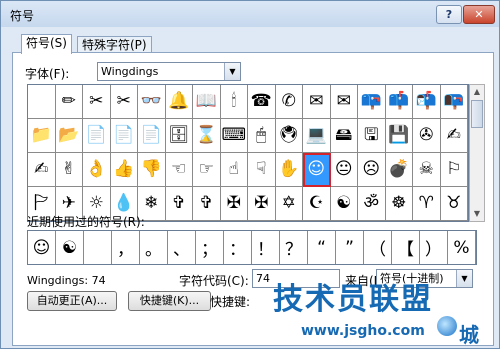 The width and height of the screenshot is (500, 349). Describe the element at coordinates (372, 204) in the screenshot. I see `symbol-cell: ॐ` at that location.